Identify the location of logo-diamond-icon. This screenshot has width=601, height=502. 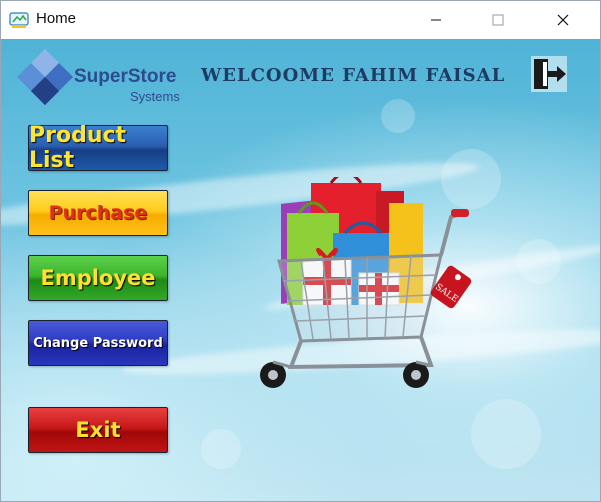
(45, 77).